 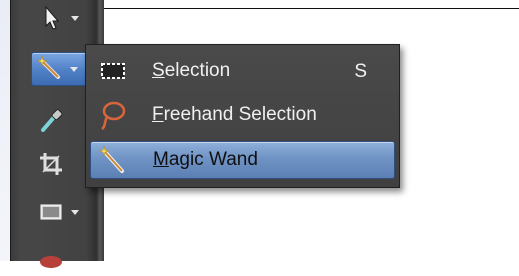 What do you see at coordinates (51, 262) in the screenshot?
I see `red-eye-icon` at bounding box center [51, 262].